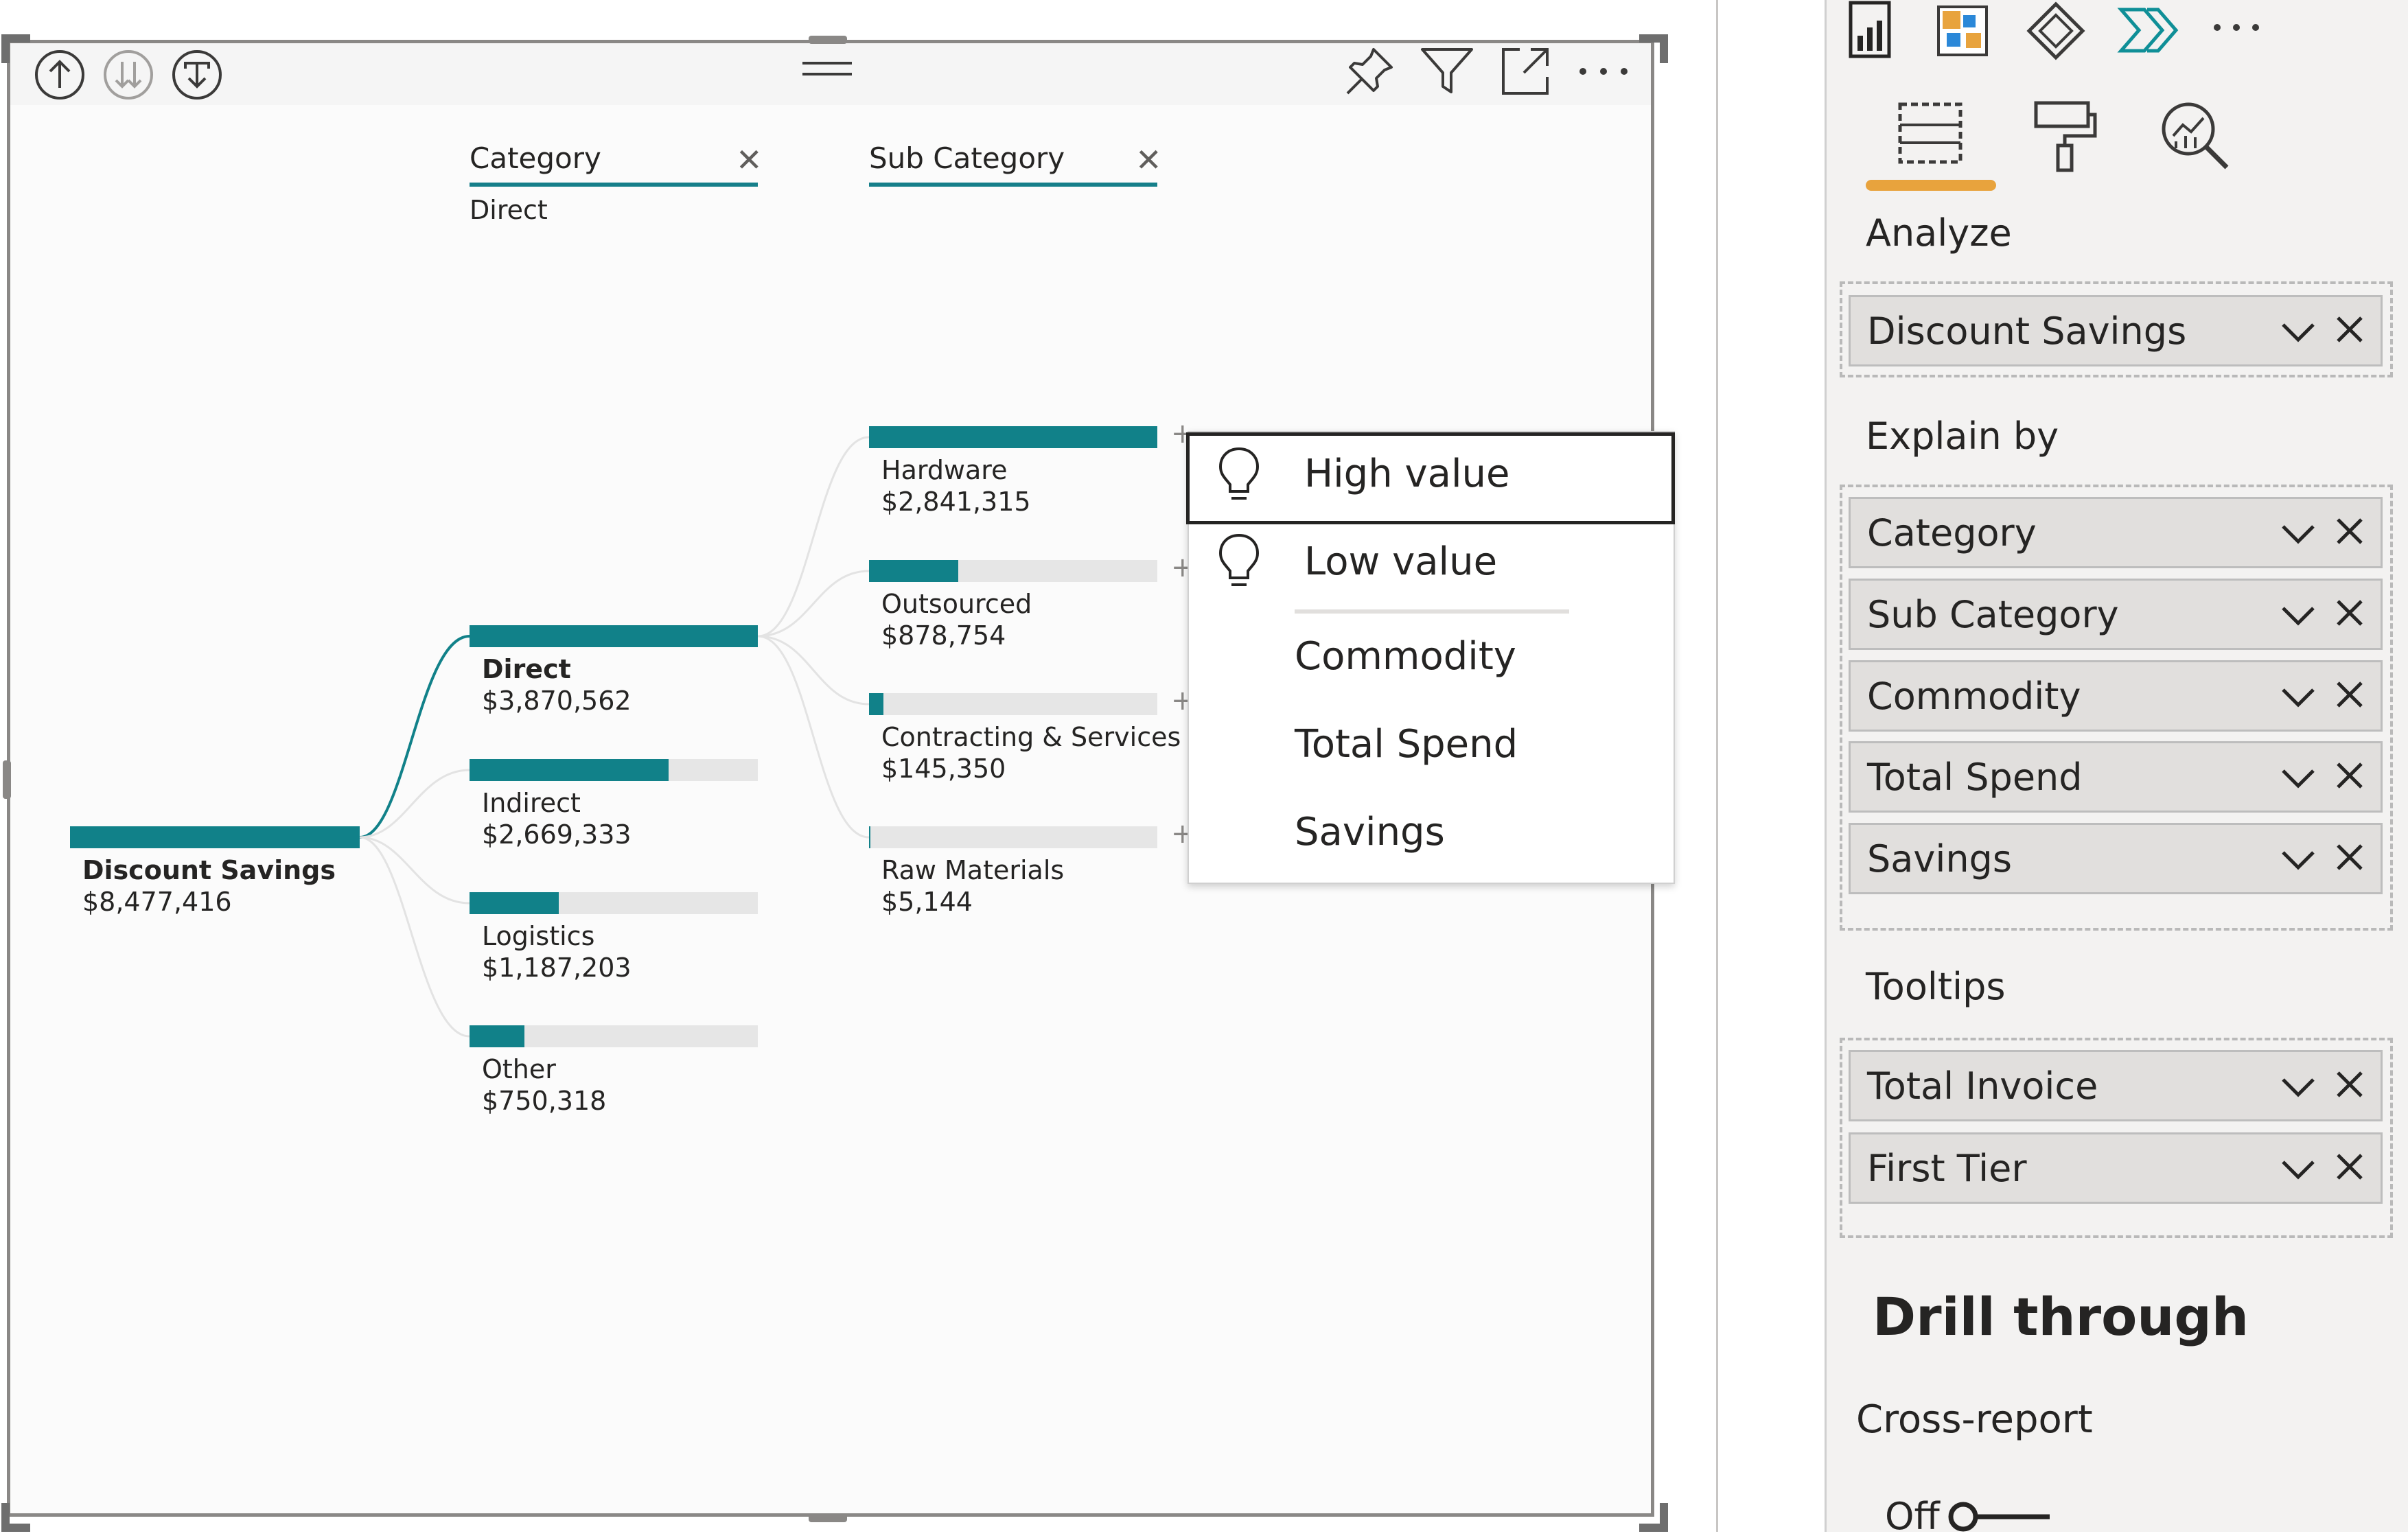 Image resolution: width=2408 pixels, height=1538 pixels. What do you see at coordinates (2061, 1316) in the screenshot?
I see `drill-through-title: Drill through` at bounding box center [2061, 1316].